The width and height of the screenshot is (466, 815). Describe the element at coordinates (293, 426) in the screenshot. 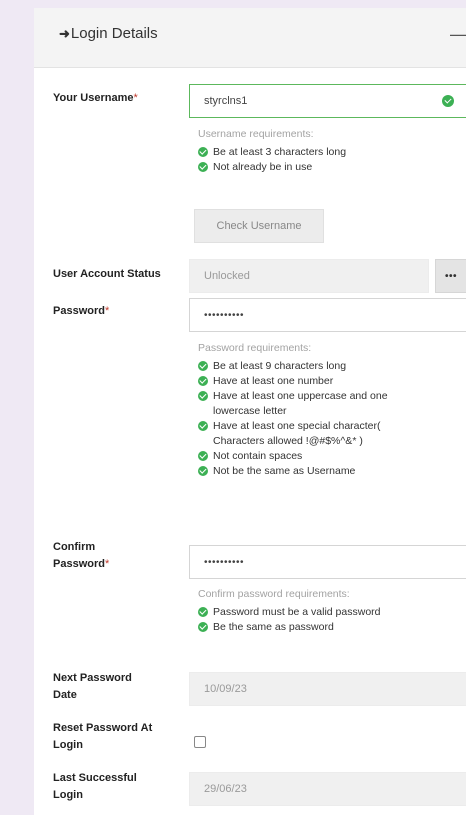

I see `requirement-item: Have at least one special character(` at that location.